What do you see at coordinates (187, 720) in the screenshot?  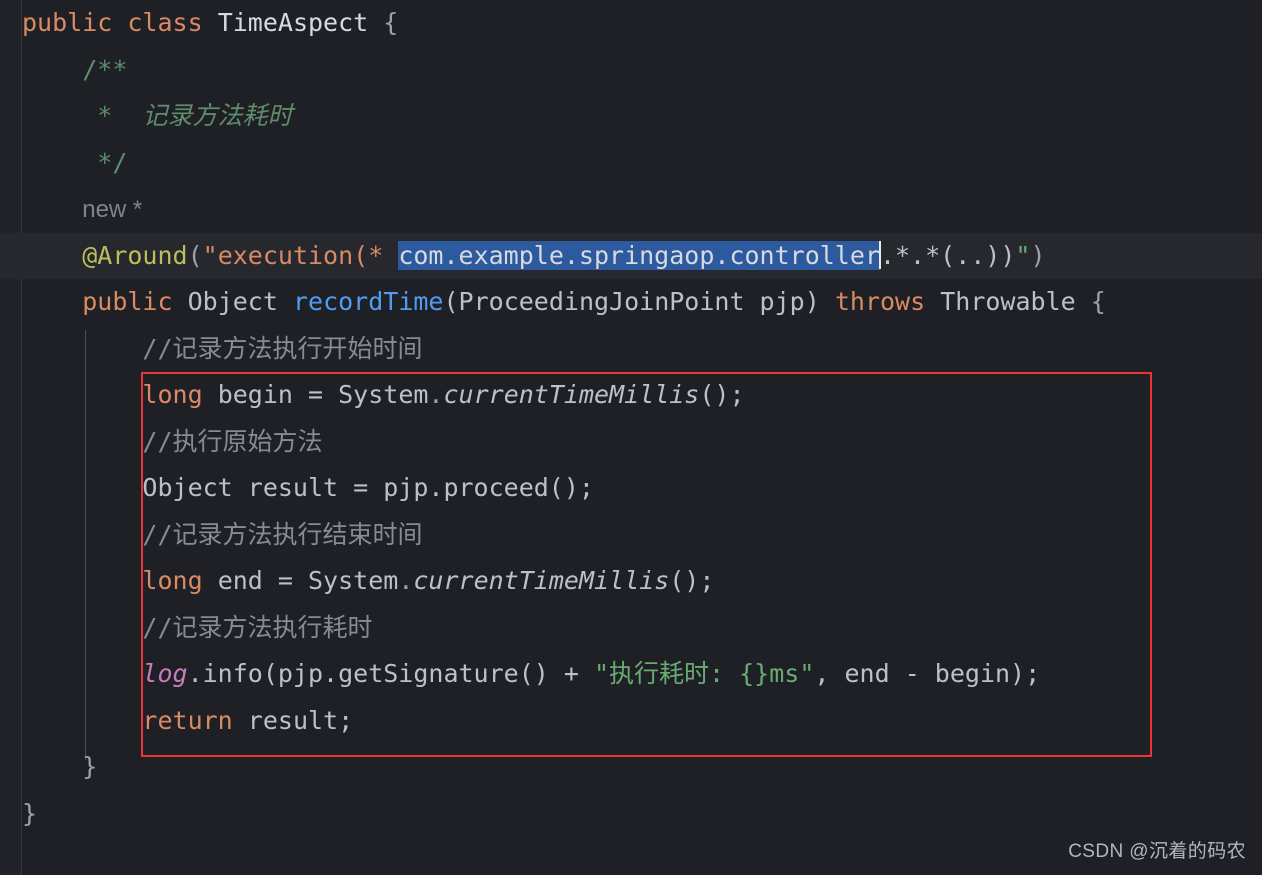 I see `token-keyword: return` at bounding box center [187, 720].